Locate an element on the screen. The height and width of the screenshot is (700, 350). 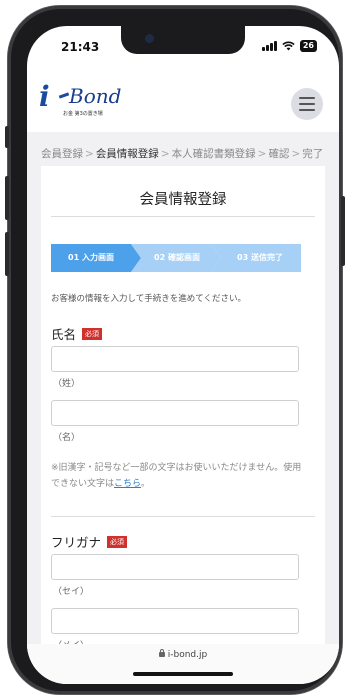
battery-icon: 26 is located at coordinates (308, 46).